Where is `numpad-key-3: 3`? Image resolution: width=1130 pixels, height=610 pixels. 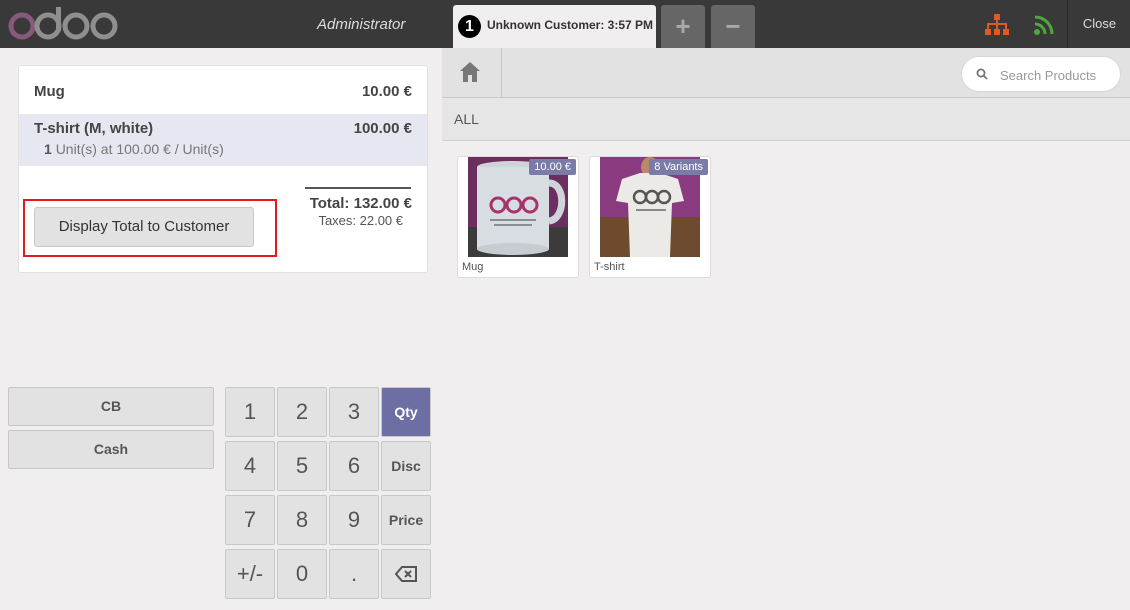 numpad-key-3: 3 is located at coordinates (354, 412).